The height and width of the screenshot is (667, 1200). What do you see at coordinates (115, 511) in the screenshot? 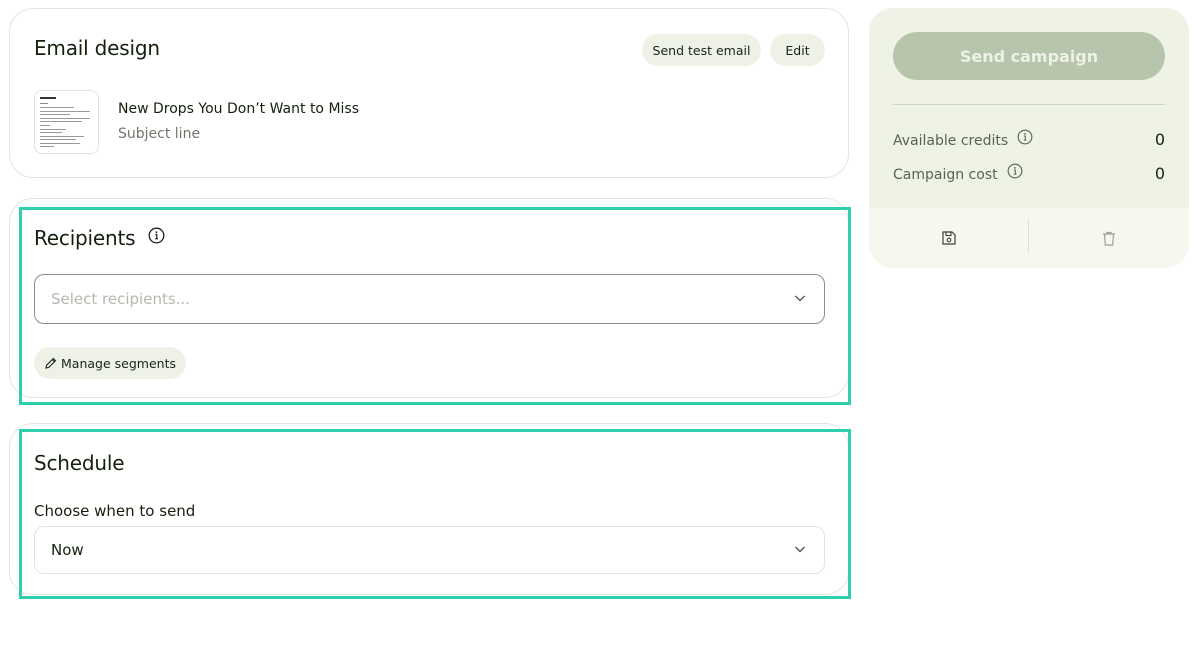
I see `schedule-field-label: Choose when to send` at bounding box center [115, 511].